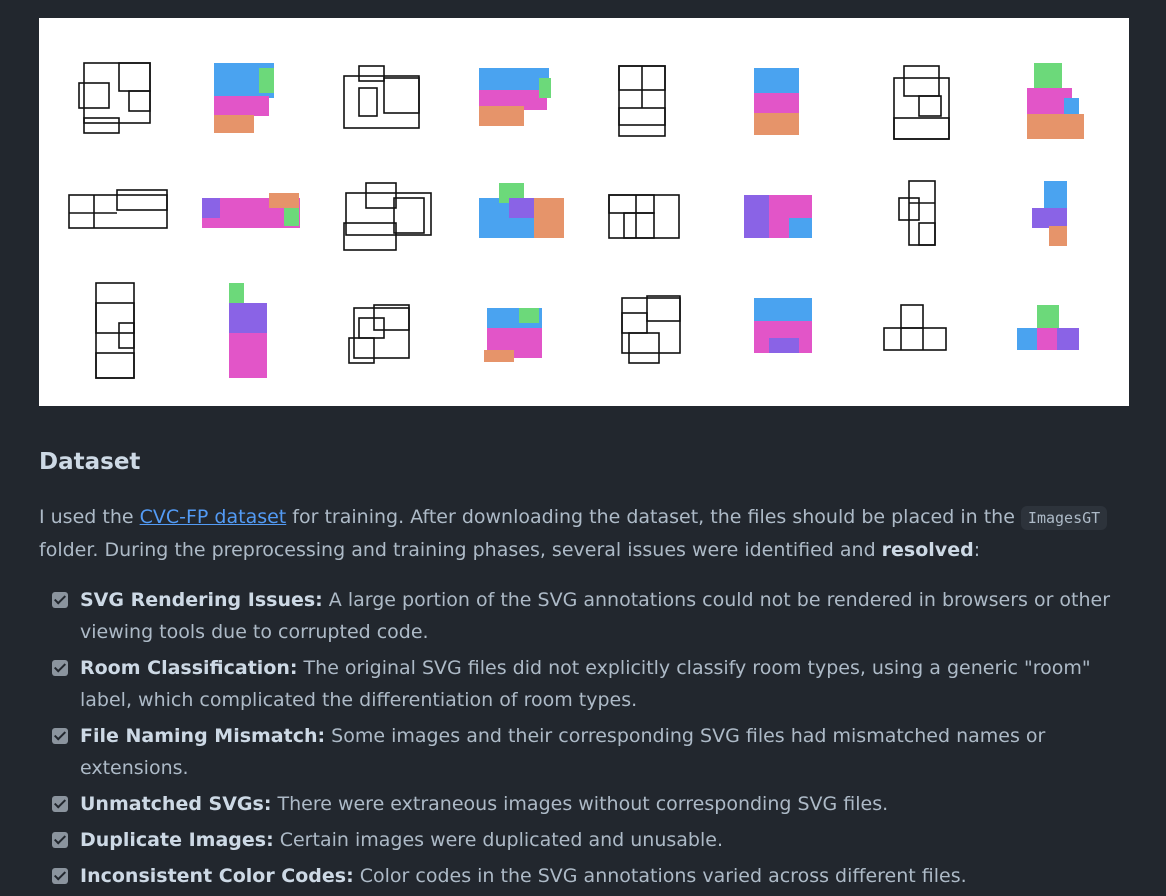  Describe the element at coordinates (927, 550) in the screenshot. I see `intro-bold: resolved` at that location.